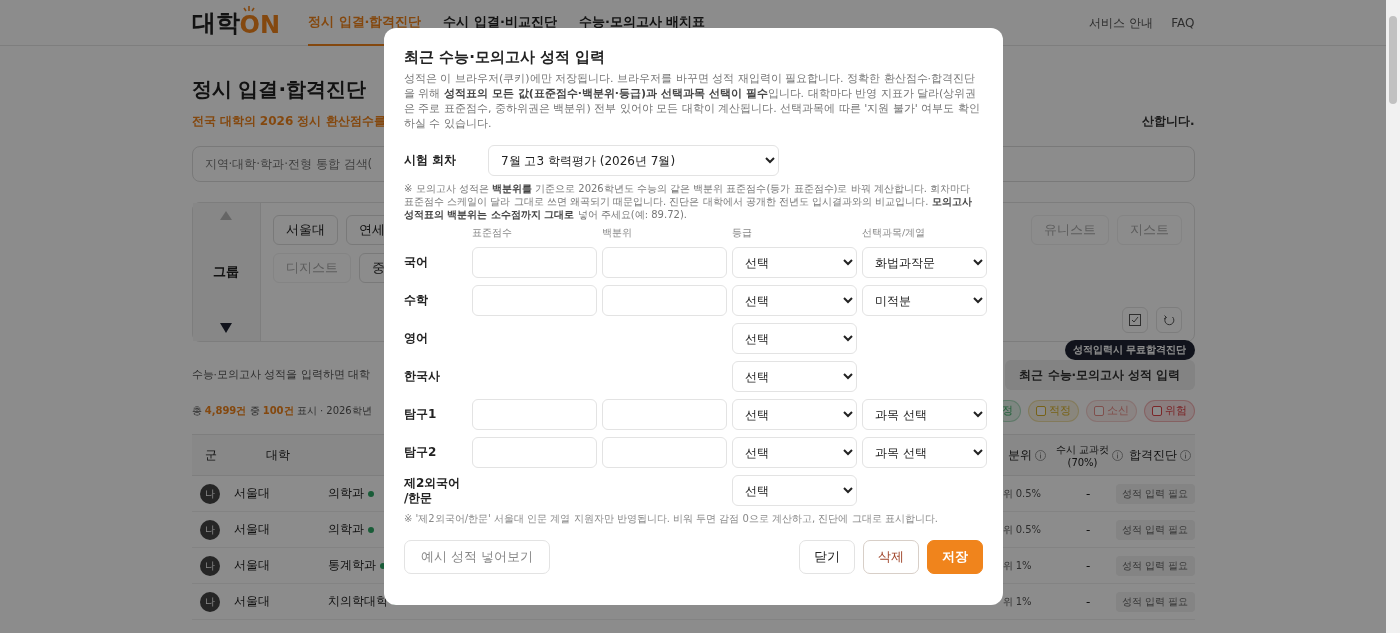 This screenshot has width=1400, height=633. Describe the element at coordinates (433, 490) in the screenshot. I see `subject-label: 제2외국어 /한문` at that location.